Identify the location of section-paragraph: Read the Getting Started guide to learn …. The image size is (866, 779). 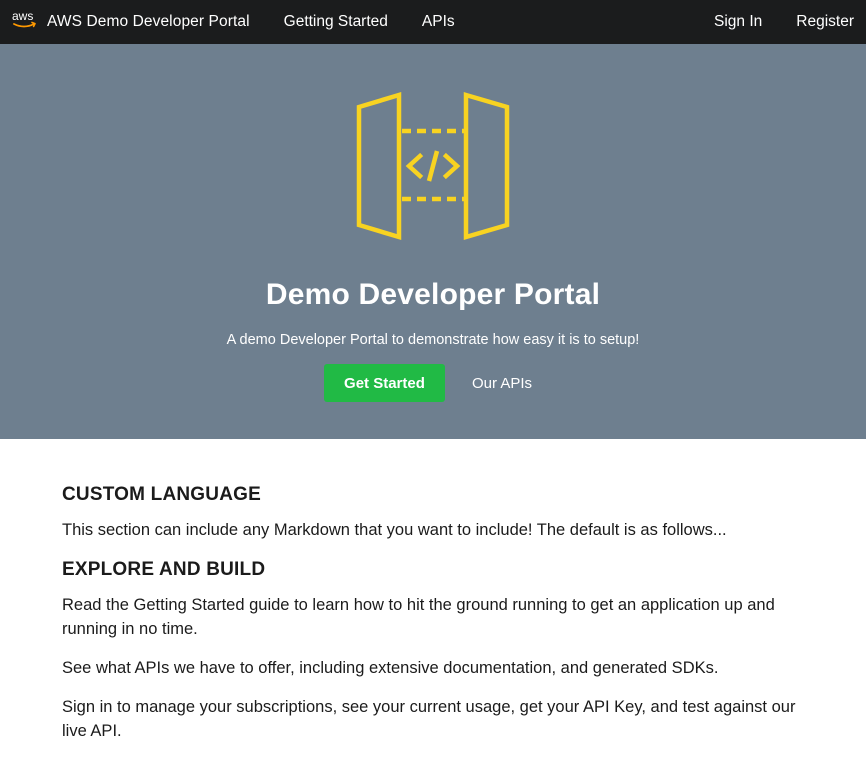
(418, 617).